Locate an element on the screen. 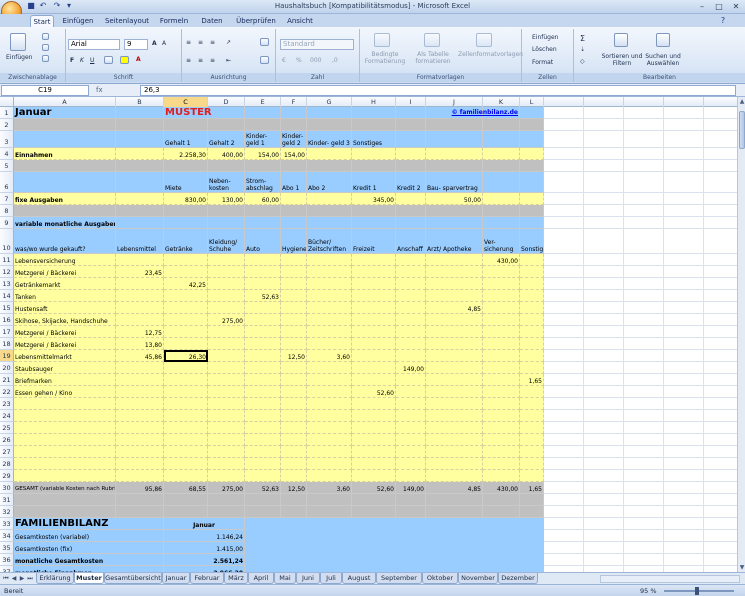 The height and width of the screenshot is (596, 745). summary-label: FAMILIENBILANZ is located at coordinates (89, 524).